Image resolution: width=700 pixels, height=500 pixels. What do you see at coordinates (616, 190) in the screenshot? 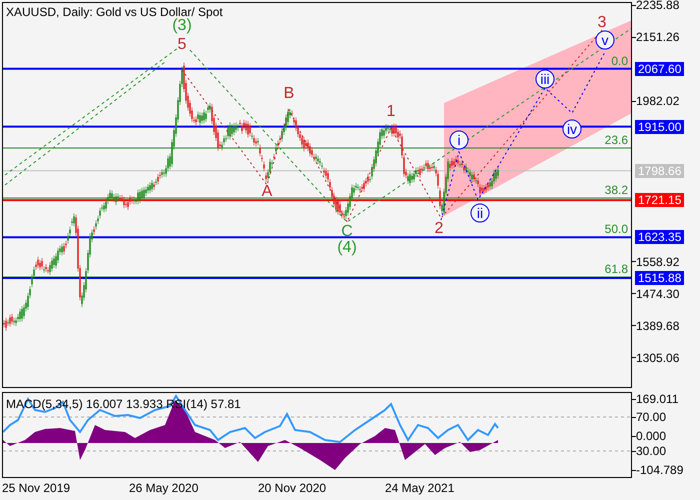
I see `fibonacci-level-label: 38.2` at bounding box center [616, 190].